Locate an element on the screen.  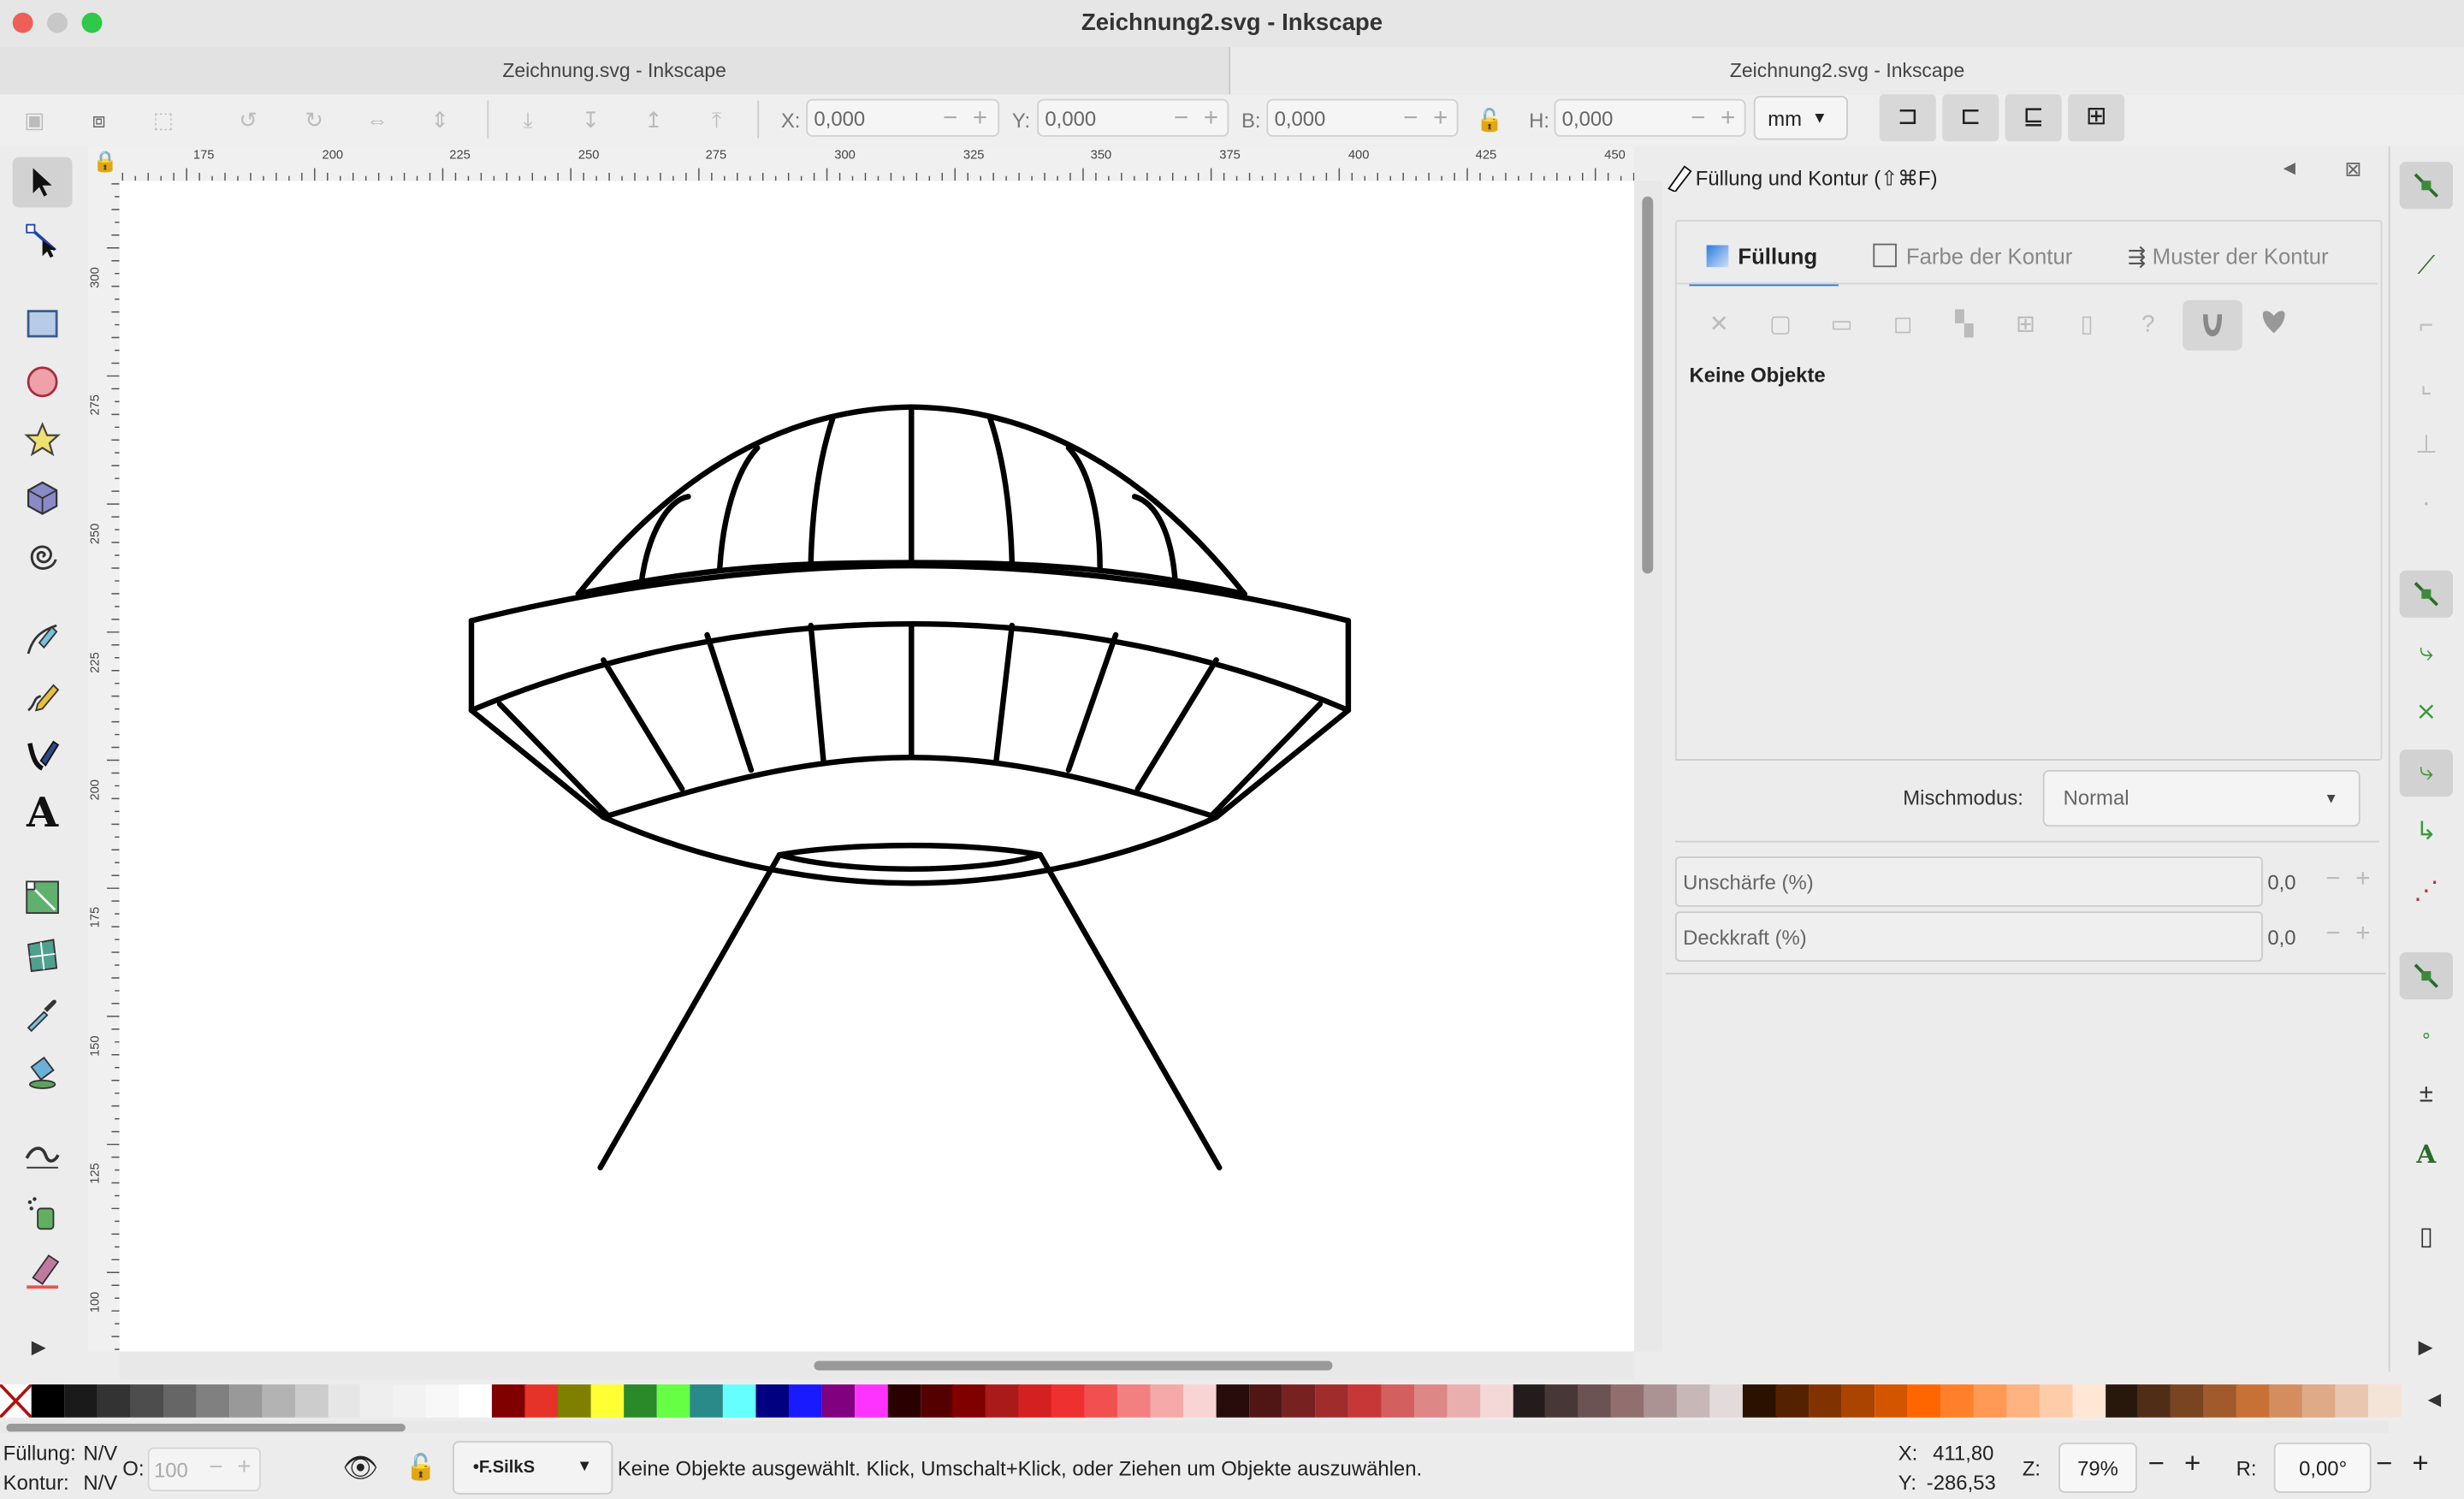
expand-toolbox-icon: ▶ is located at coordinates (39, 1347).